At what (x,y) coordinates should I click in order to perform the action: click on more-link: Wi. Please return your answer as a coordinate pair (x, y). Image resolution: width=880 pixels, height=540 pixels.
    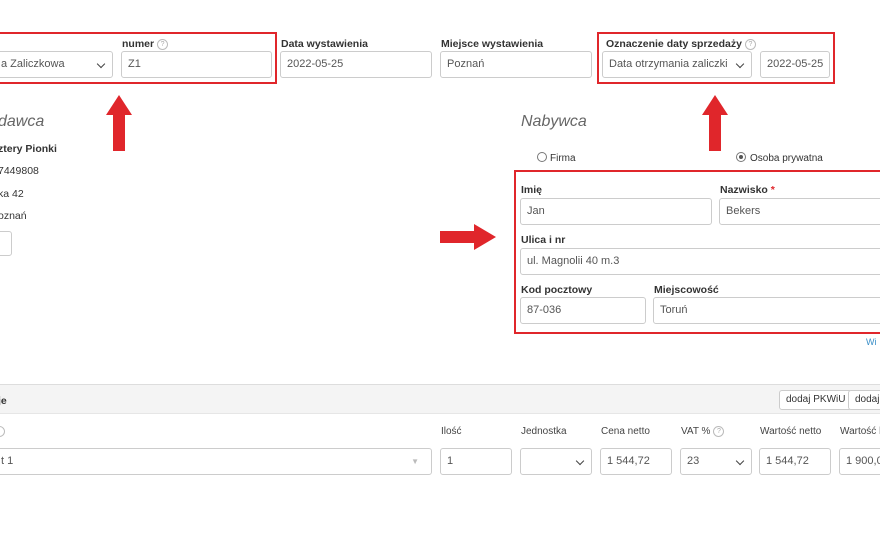
    Looking at the image, I should click on (871, 342).